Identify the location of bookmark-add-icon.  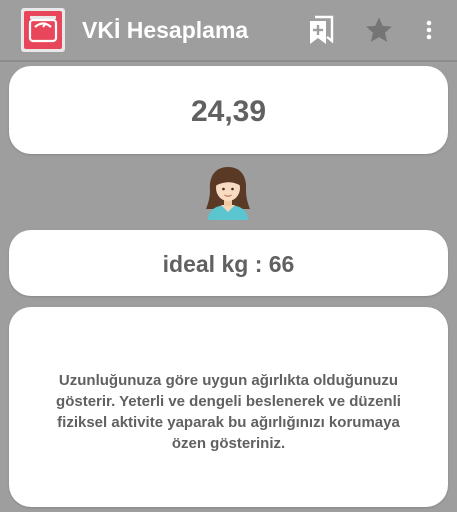
(322, 29).